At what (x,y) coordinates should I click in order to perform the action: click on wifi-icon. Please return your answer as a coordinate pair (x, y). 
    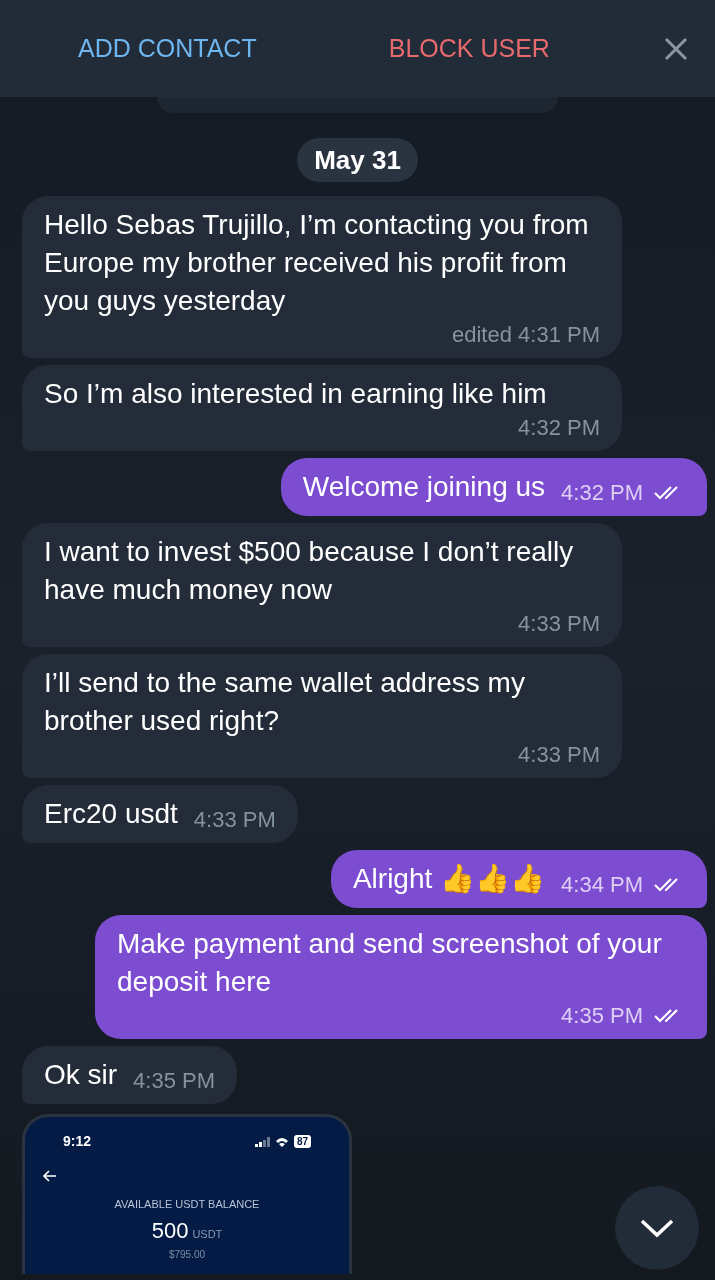
    Looking at the image, I should click on (281, 1141).